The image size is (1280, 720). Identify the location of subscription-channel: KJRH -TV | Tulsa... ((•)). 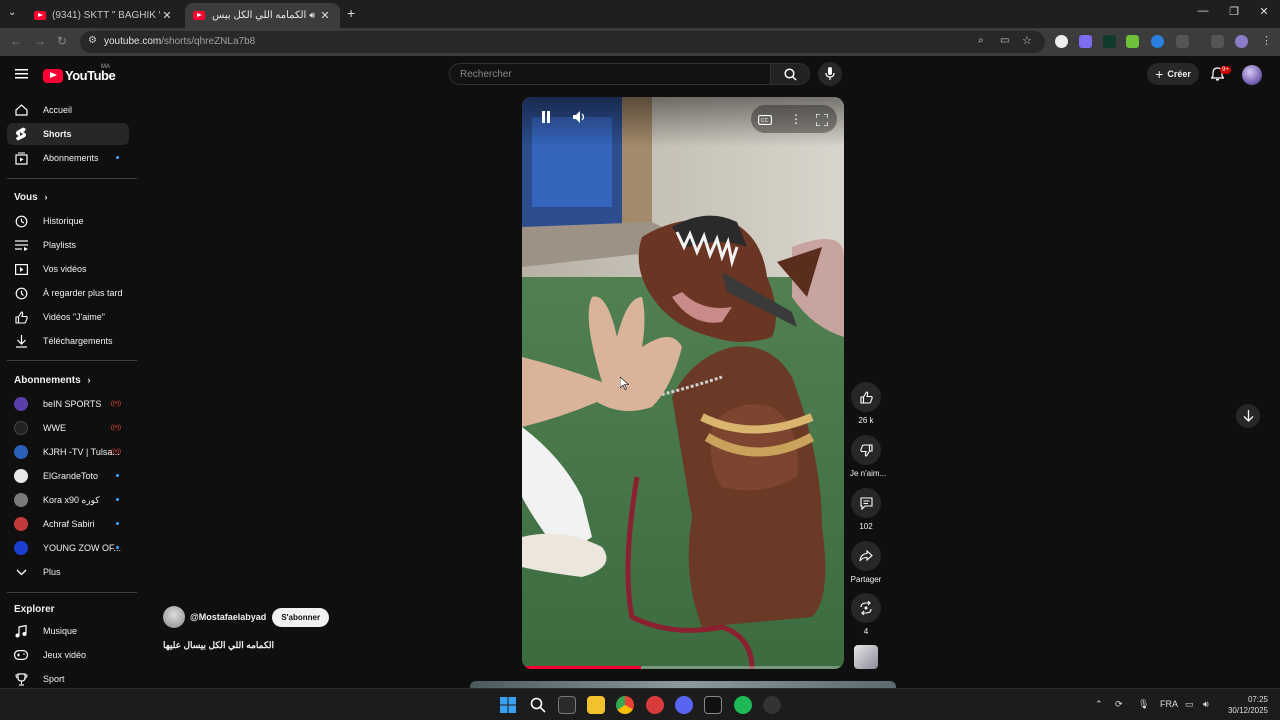
(68, 452).